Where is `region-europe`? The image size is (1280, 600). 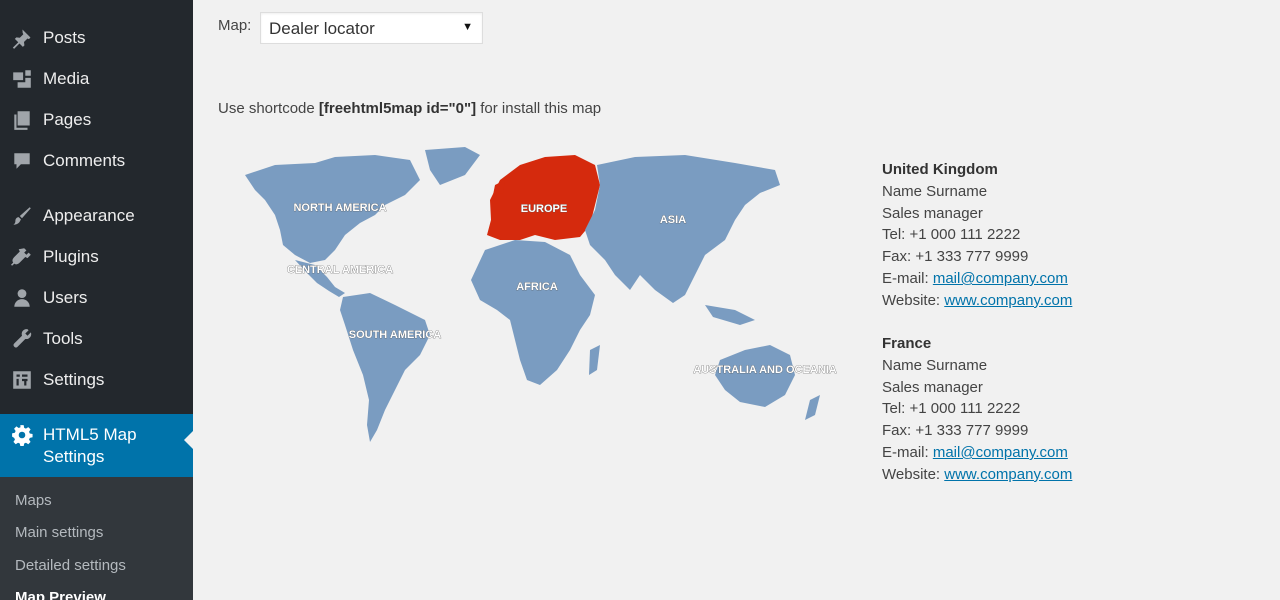
region-europe is located at coordinates (543, 197).